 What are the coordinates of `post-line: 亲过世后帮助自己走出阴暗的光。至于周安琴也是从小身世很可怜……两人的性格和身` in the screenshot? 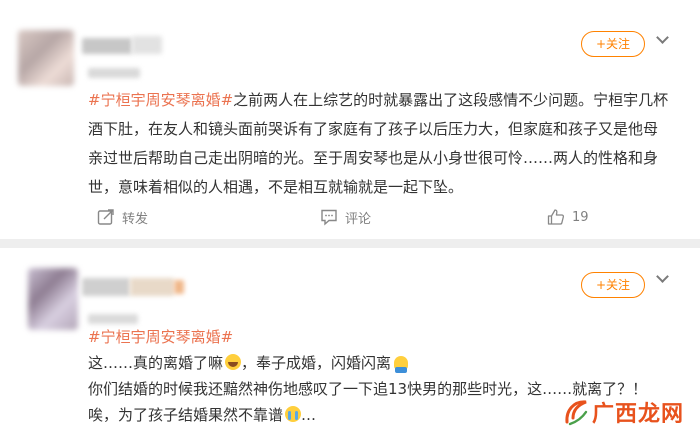 It's located at (373, 158).